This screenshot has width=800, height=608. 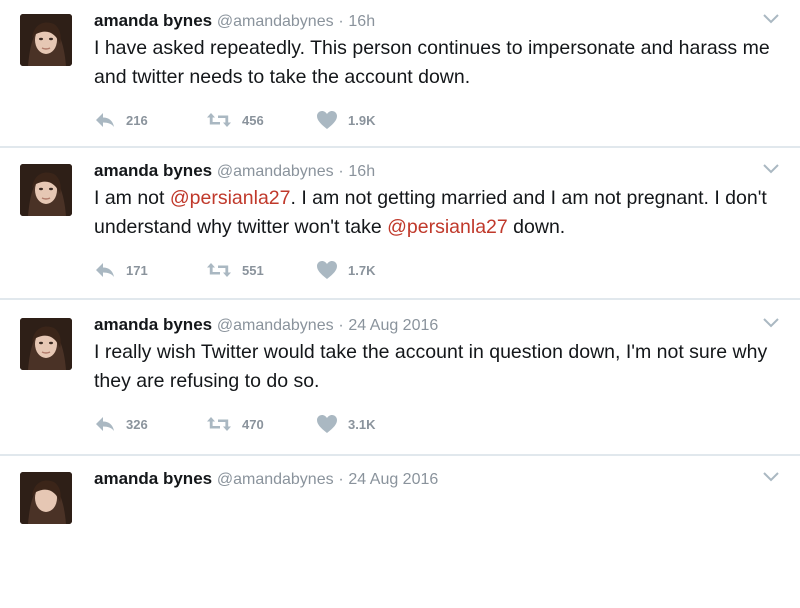 I want to click on reply-count: 171, so click(x=137, y=270).